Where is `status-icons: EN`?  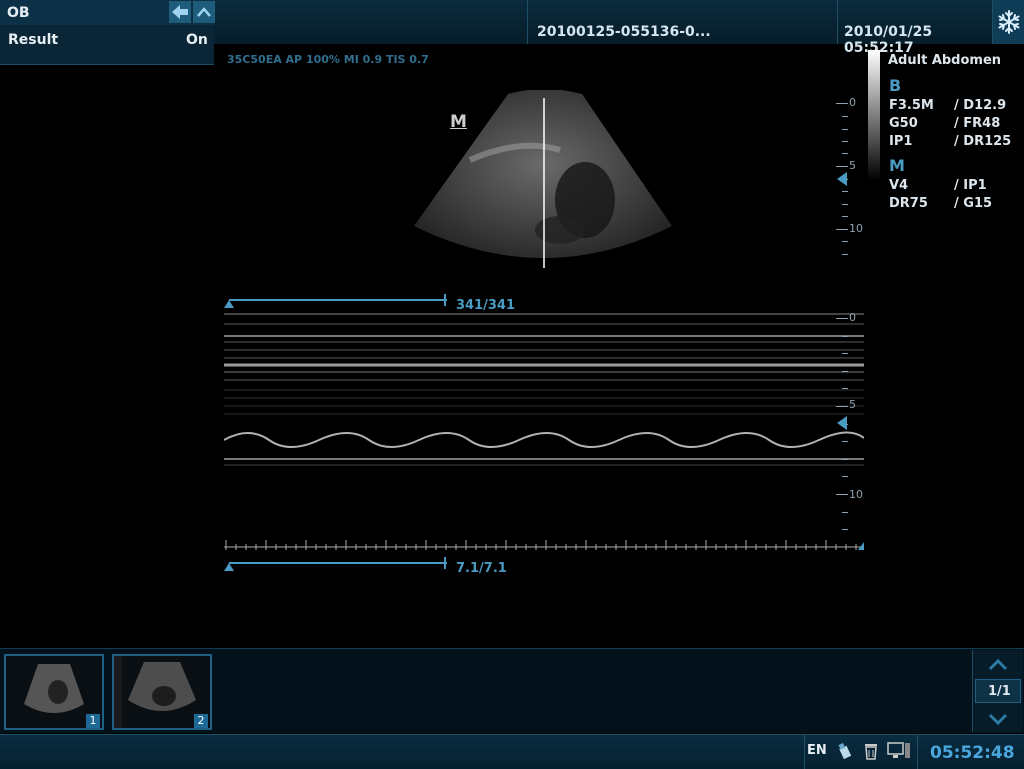
status-icons: EN is located at coordinates (861, 752).